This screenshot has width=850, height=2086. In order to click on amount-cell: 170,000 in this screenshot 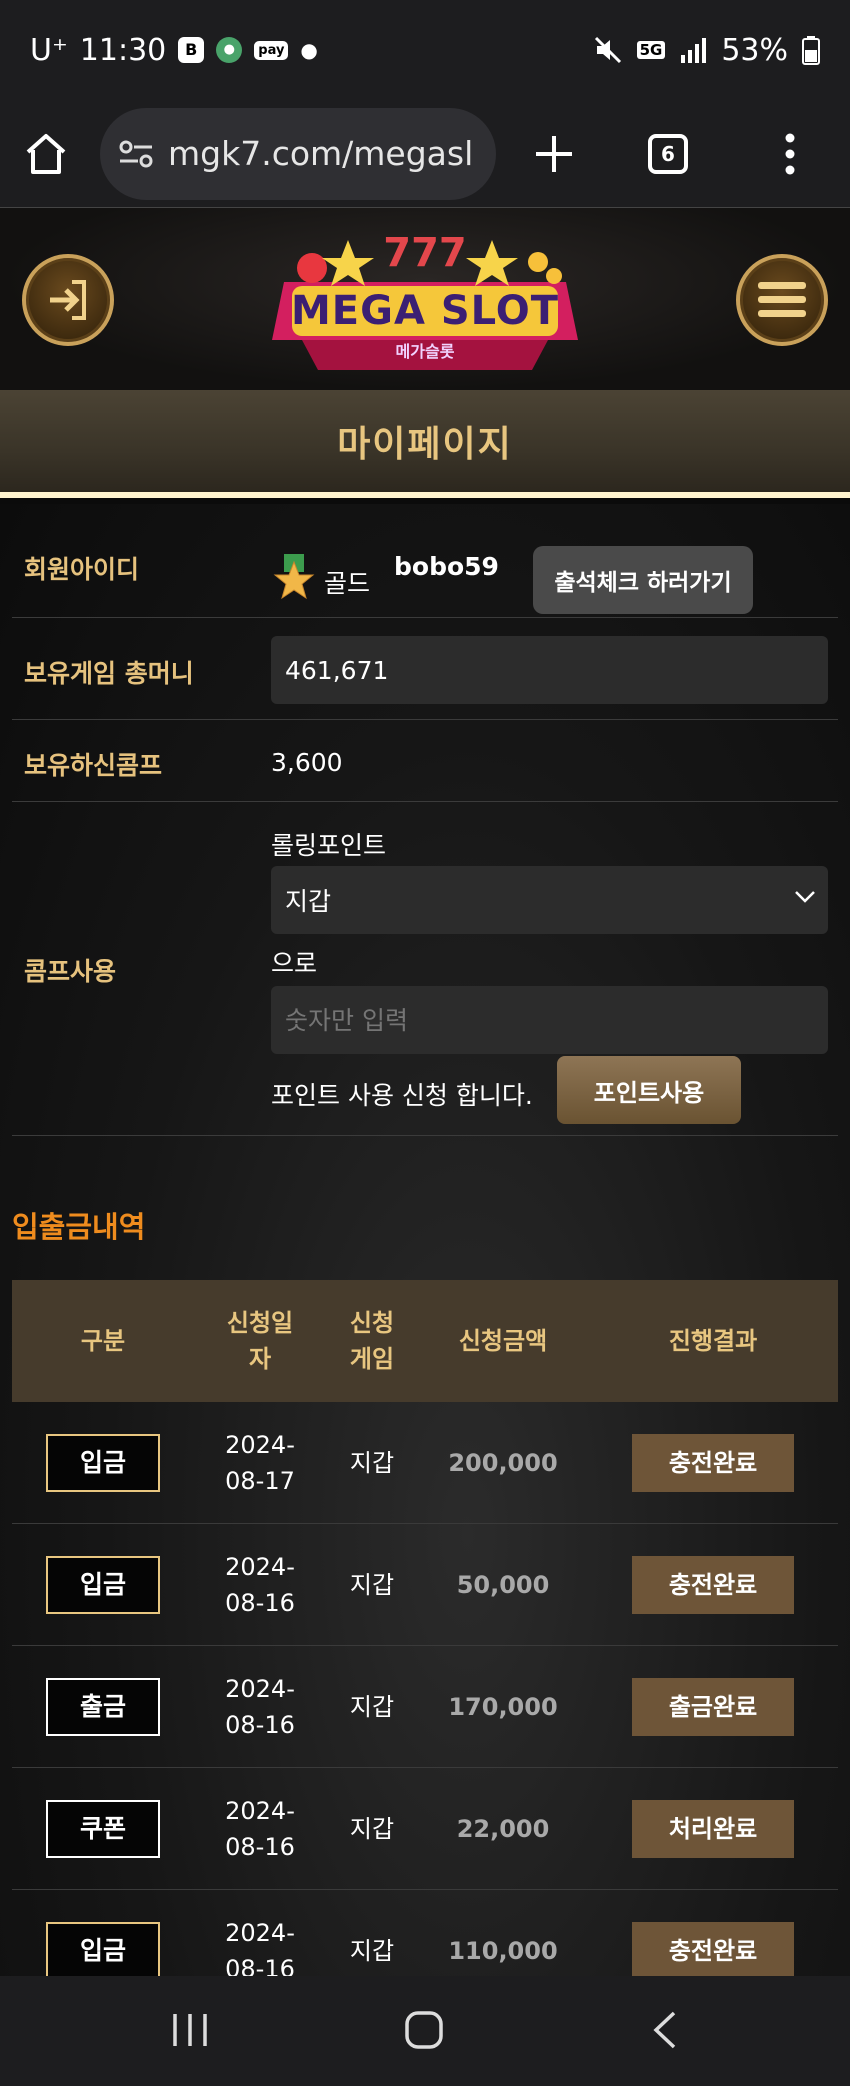, I will do `click(503, 1707)`.